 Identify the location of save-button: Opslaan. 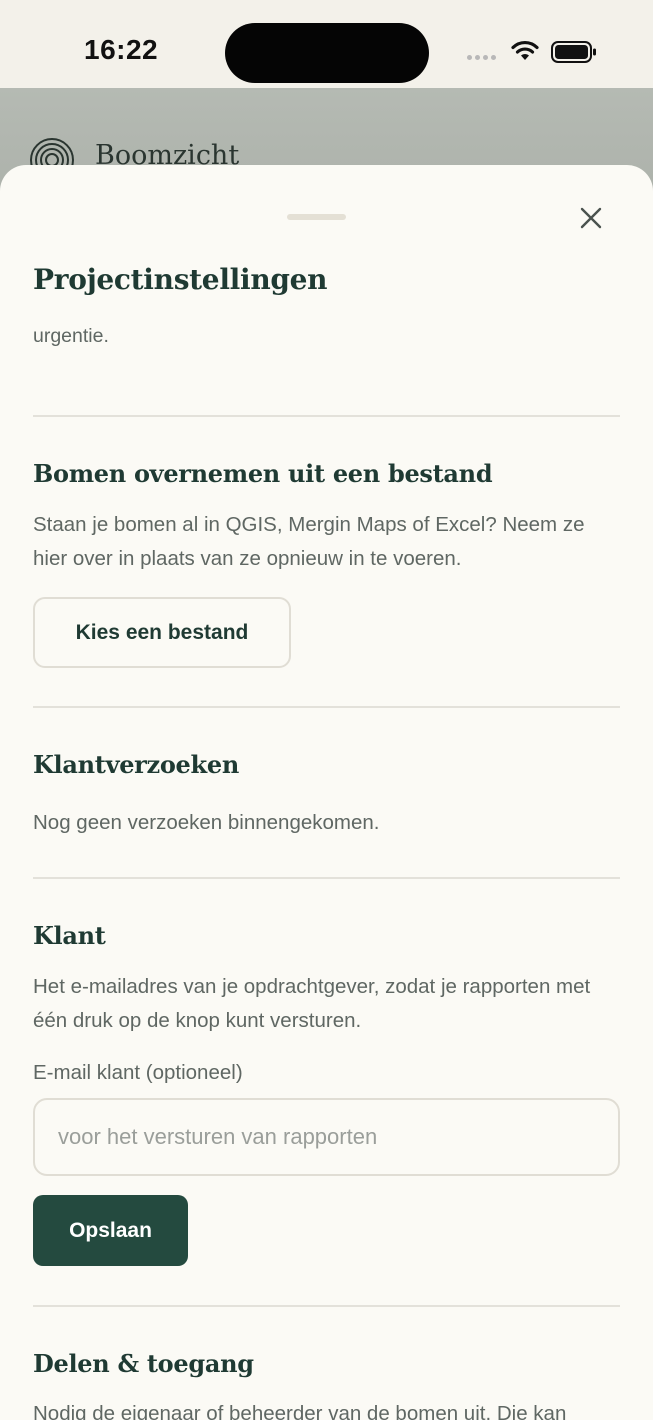
(110, 1230).